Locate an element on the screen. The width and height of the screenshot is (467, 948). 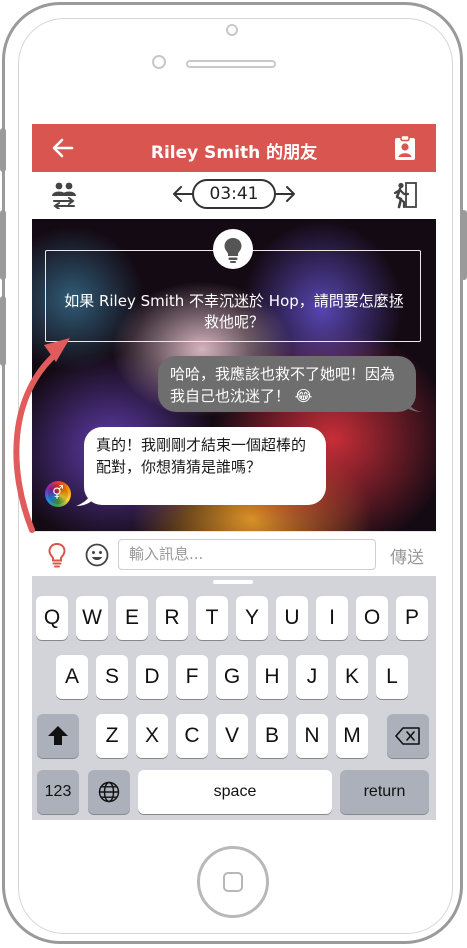
profile-card-icon is located at coordinates (405, 148).